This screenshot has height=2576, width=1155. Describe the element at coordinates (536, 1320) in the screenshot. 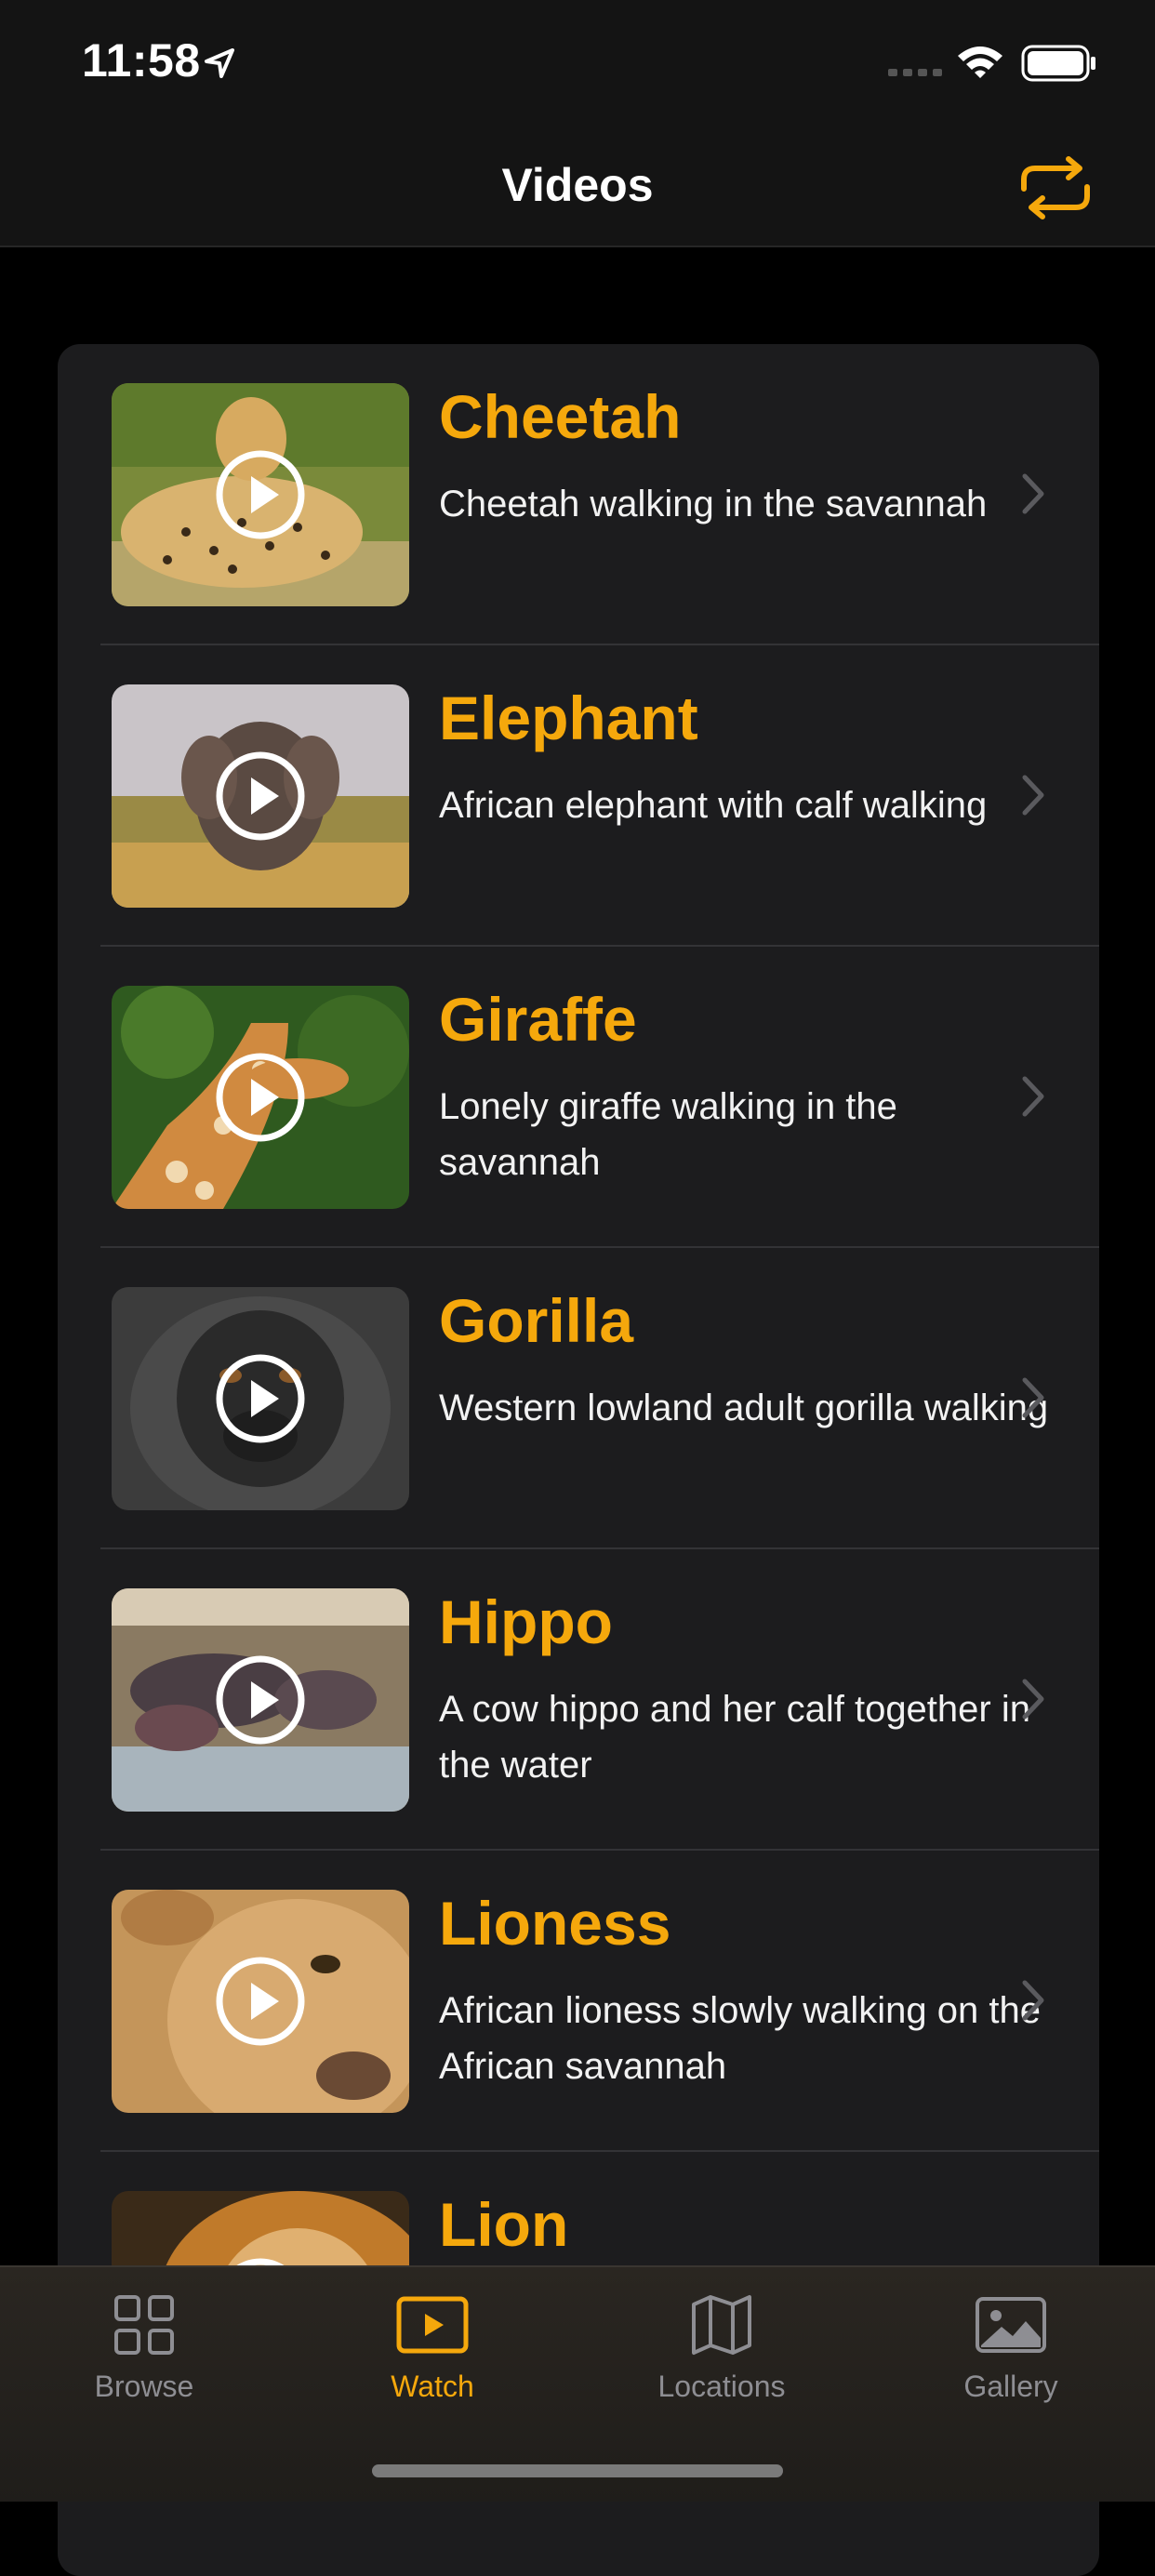

I see `video-title: Gorilla` at that location.